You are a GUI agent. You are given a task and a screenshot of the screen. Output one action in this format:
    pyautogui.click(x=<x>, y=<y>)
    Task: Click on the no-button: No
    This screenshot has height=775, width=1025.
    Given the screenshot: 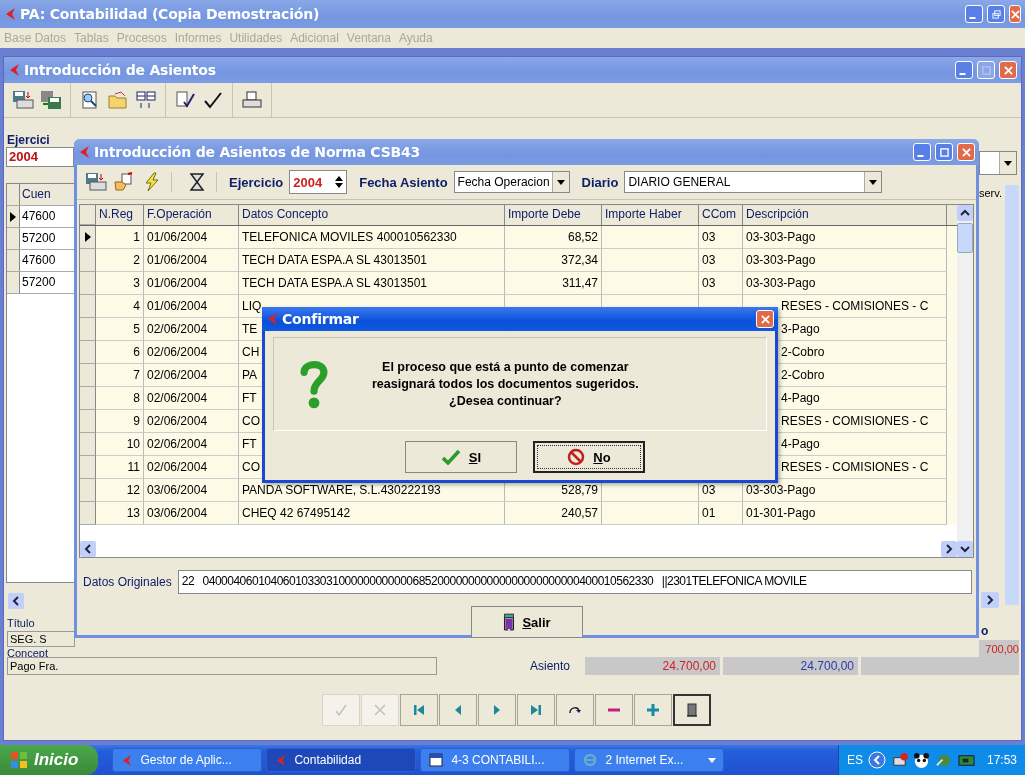 What is the action you would take?
    pyautogui.click(x=589, y=457)
    